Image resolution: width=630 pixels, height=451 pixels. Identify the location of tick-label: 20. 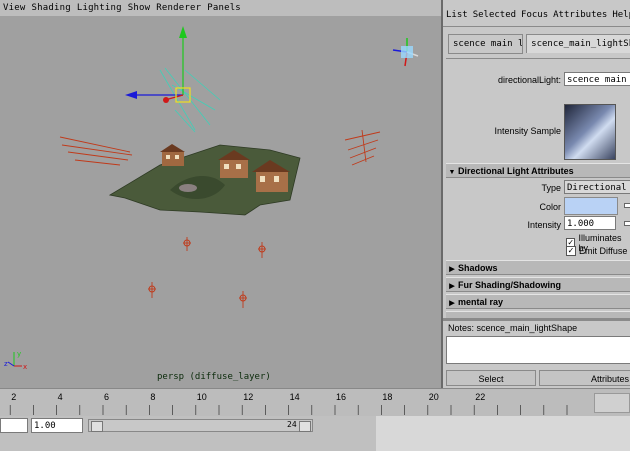
(433, 397).